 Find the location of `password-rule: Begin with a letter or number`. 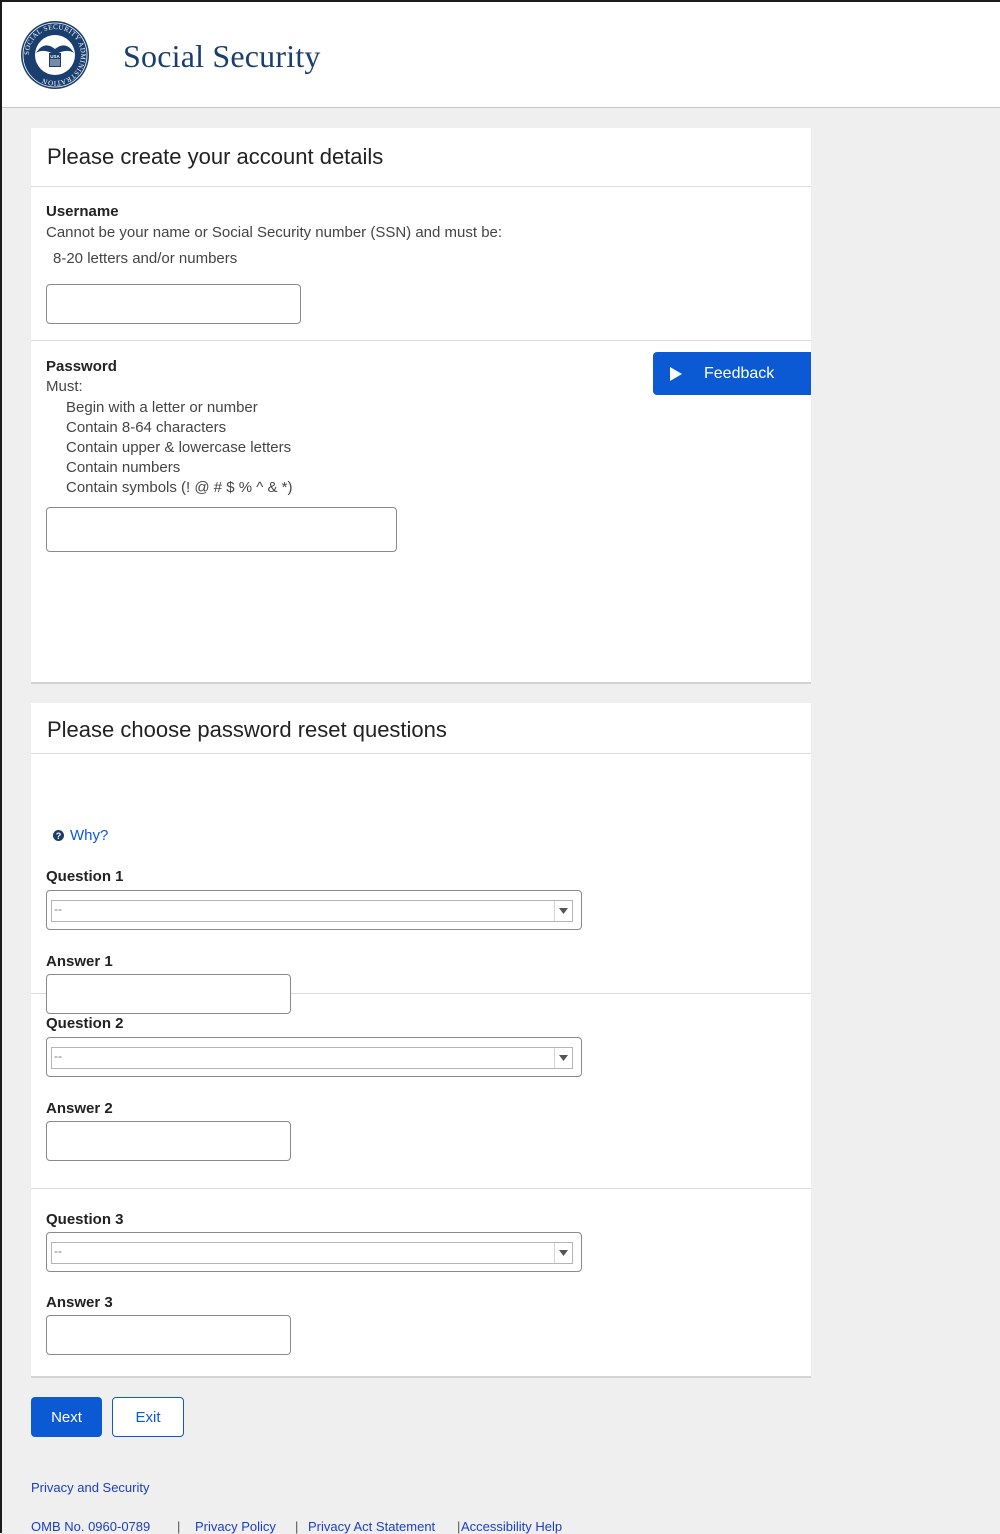

password-rule: Begin with a letter or number is located at coordinates (162, 407).